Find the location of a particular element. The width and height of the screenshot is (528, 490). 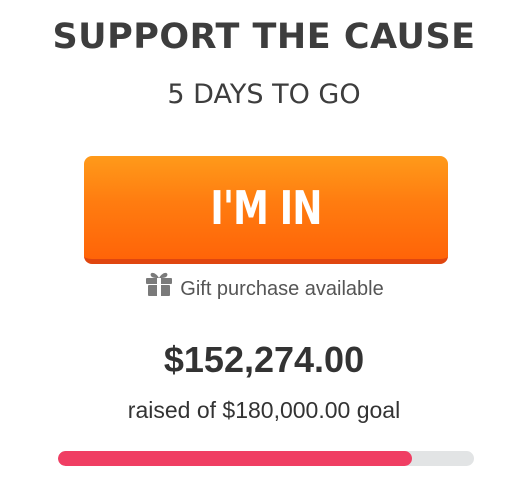

back-campaign-button-label: I'M IN is located at coordinates (266, 208).